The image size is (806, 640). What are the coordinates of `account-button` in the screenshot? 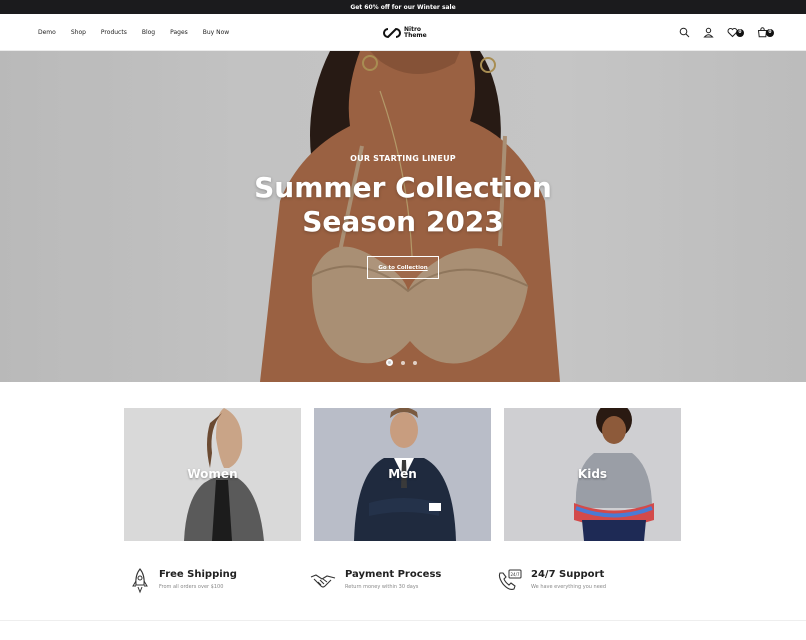 It's located at (708, 33).